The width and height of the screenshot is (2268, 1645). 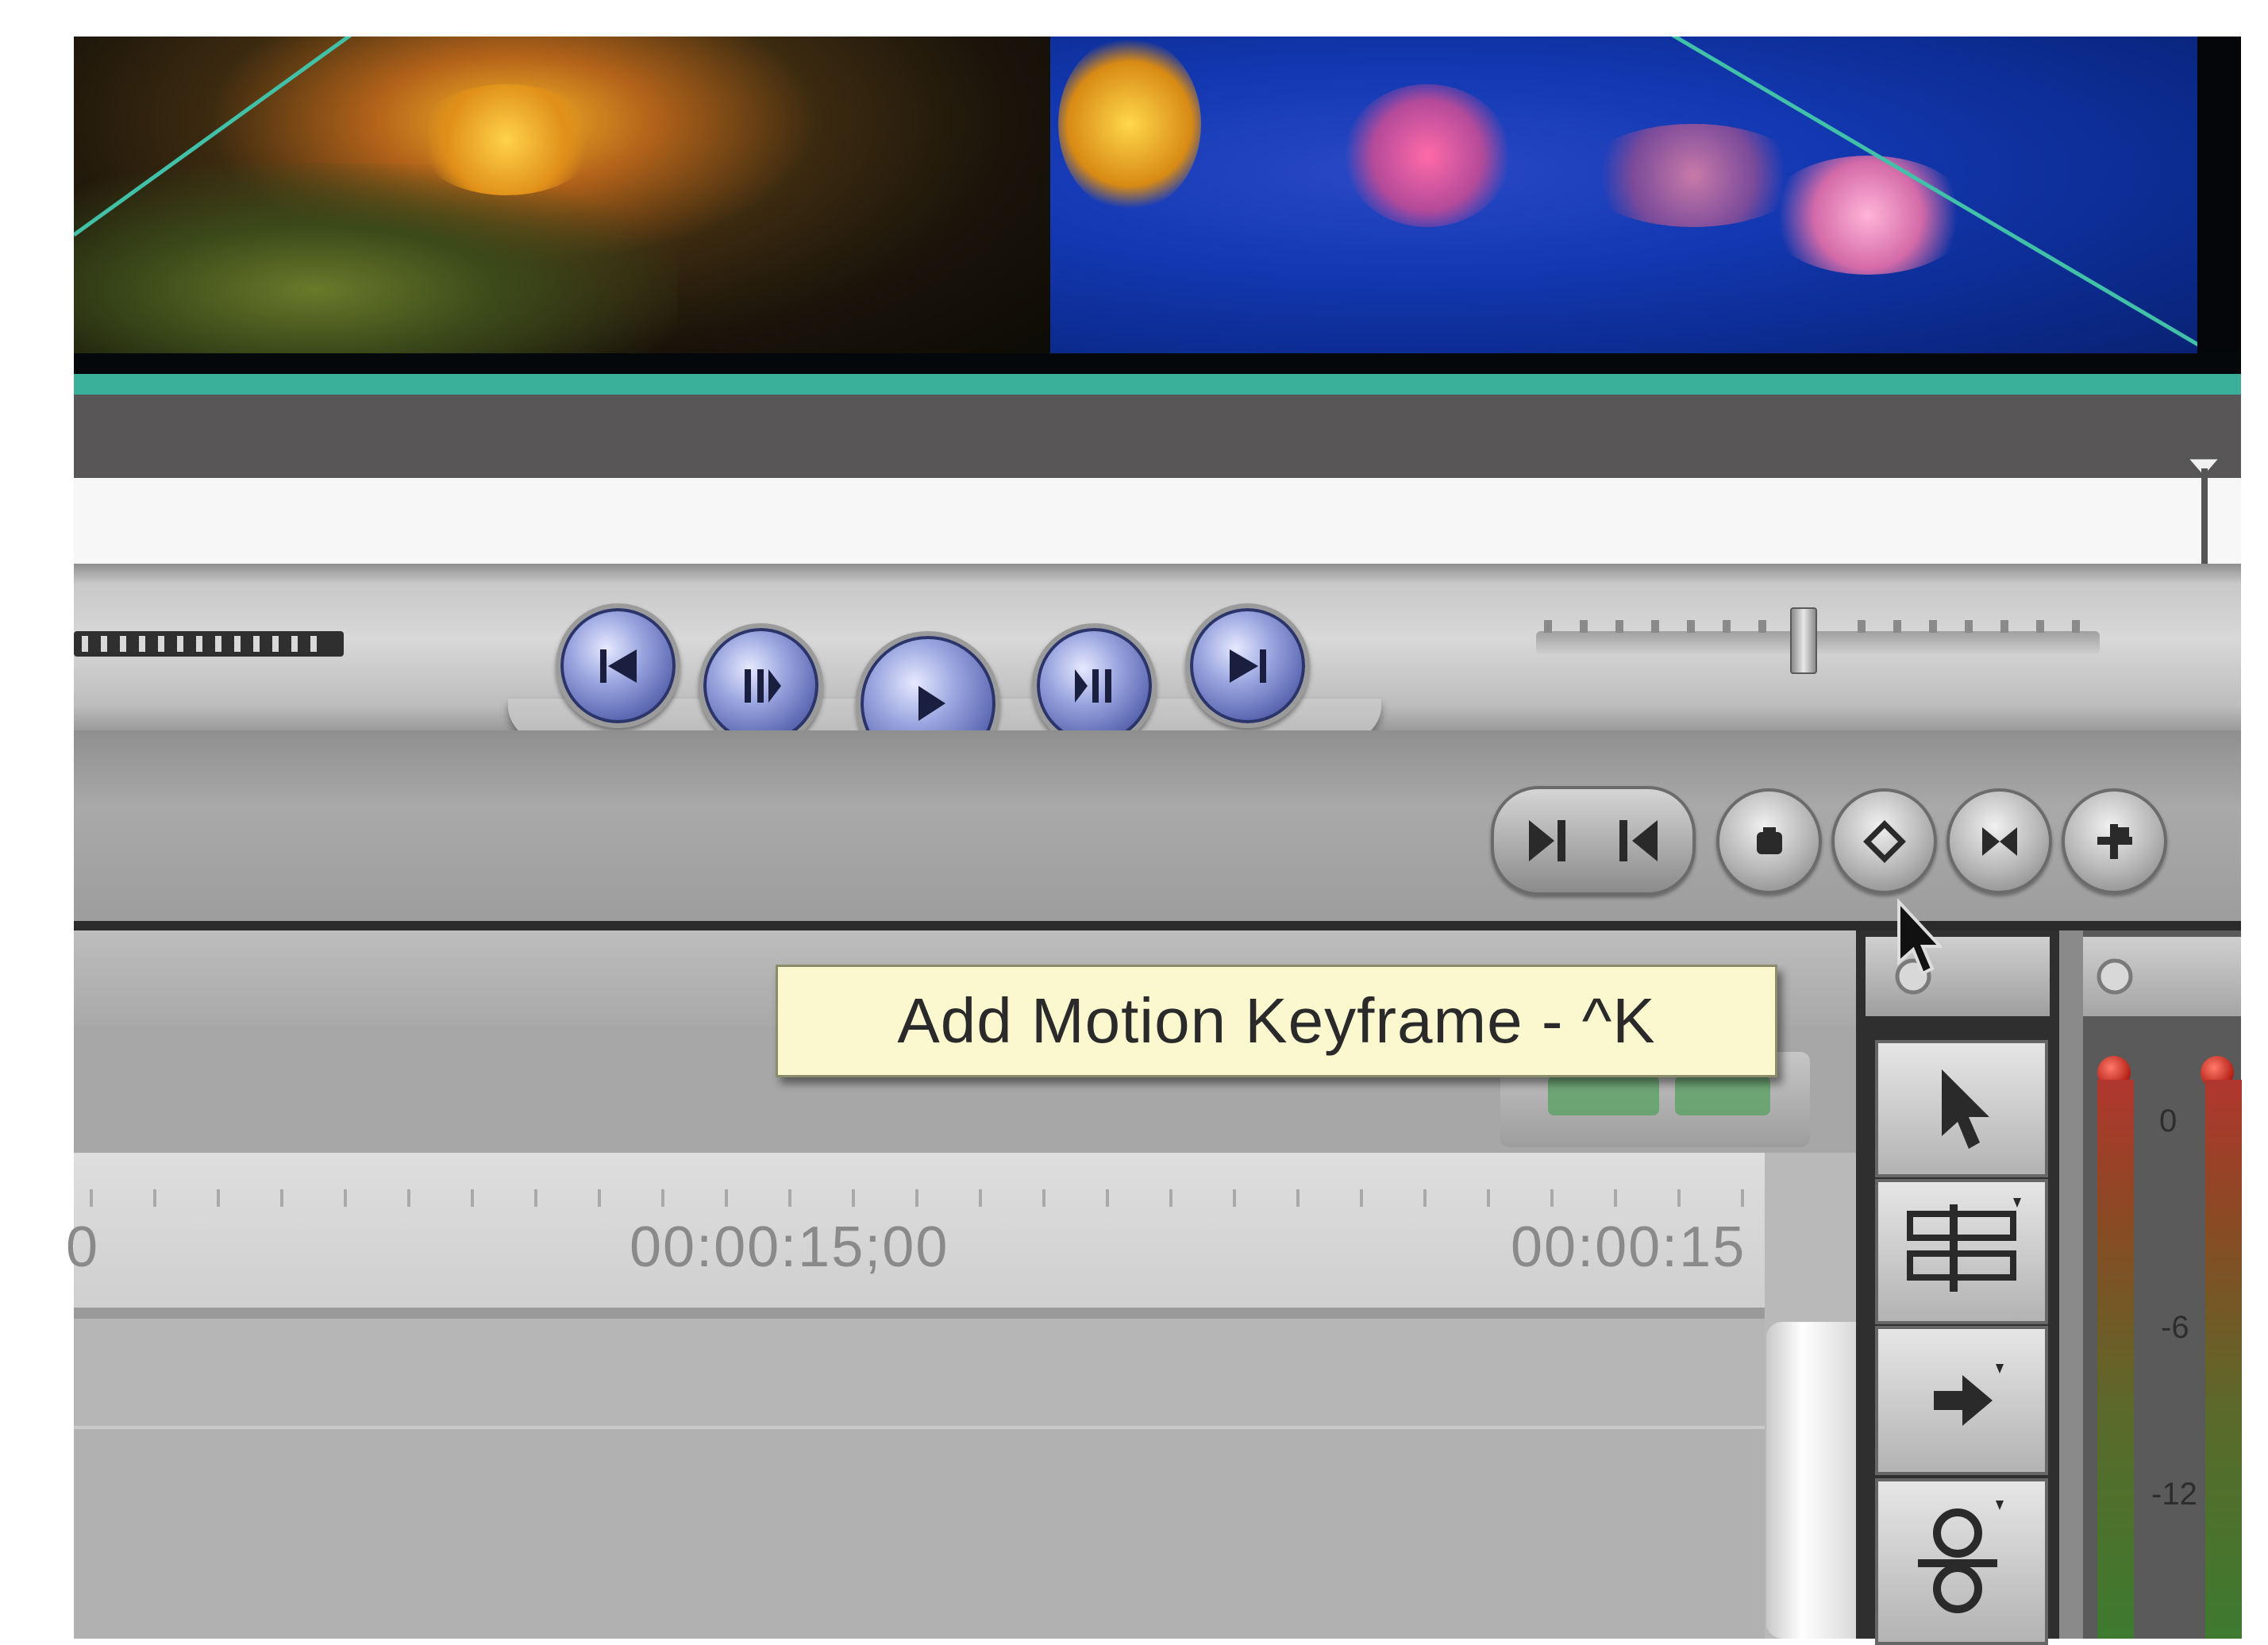 What do you see at coordinates (1961, 1400) in the screenshot?
I see `track-forward-icon` at bounding box center [1961, 1400].